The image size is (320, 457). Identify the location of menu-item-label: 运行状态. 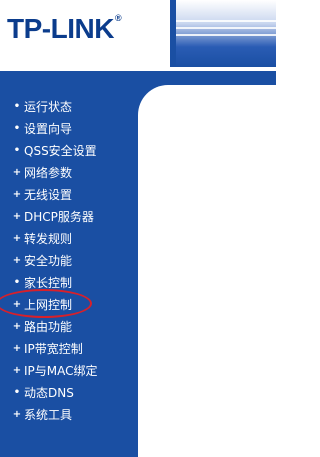
(48, 107).